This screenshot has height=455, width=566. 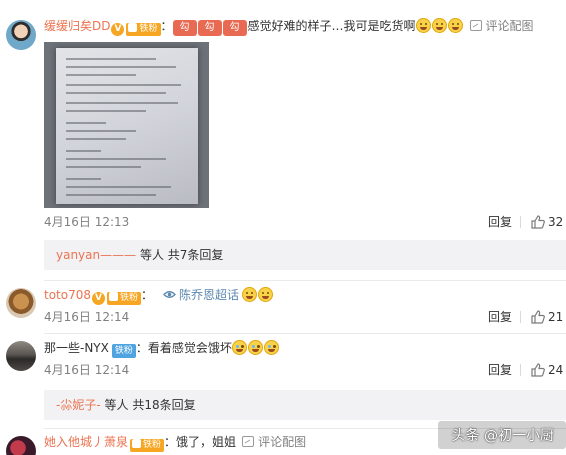 What do you see at coordinates (78, 405) in the screenshot?
I see `sub-reply-user: -尛妮子-` at bounding box center [78, 405].